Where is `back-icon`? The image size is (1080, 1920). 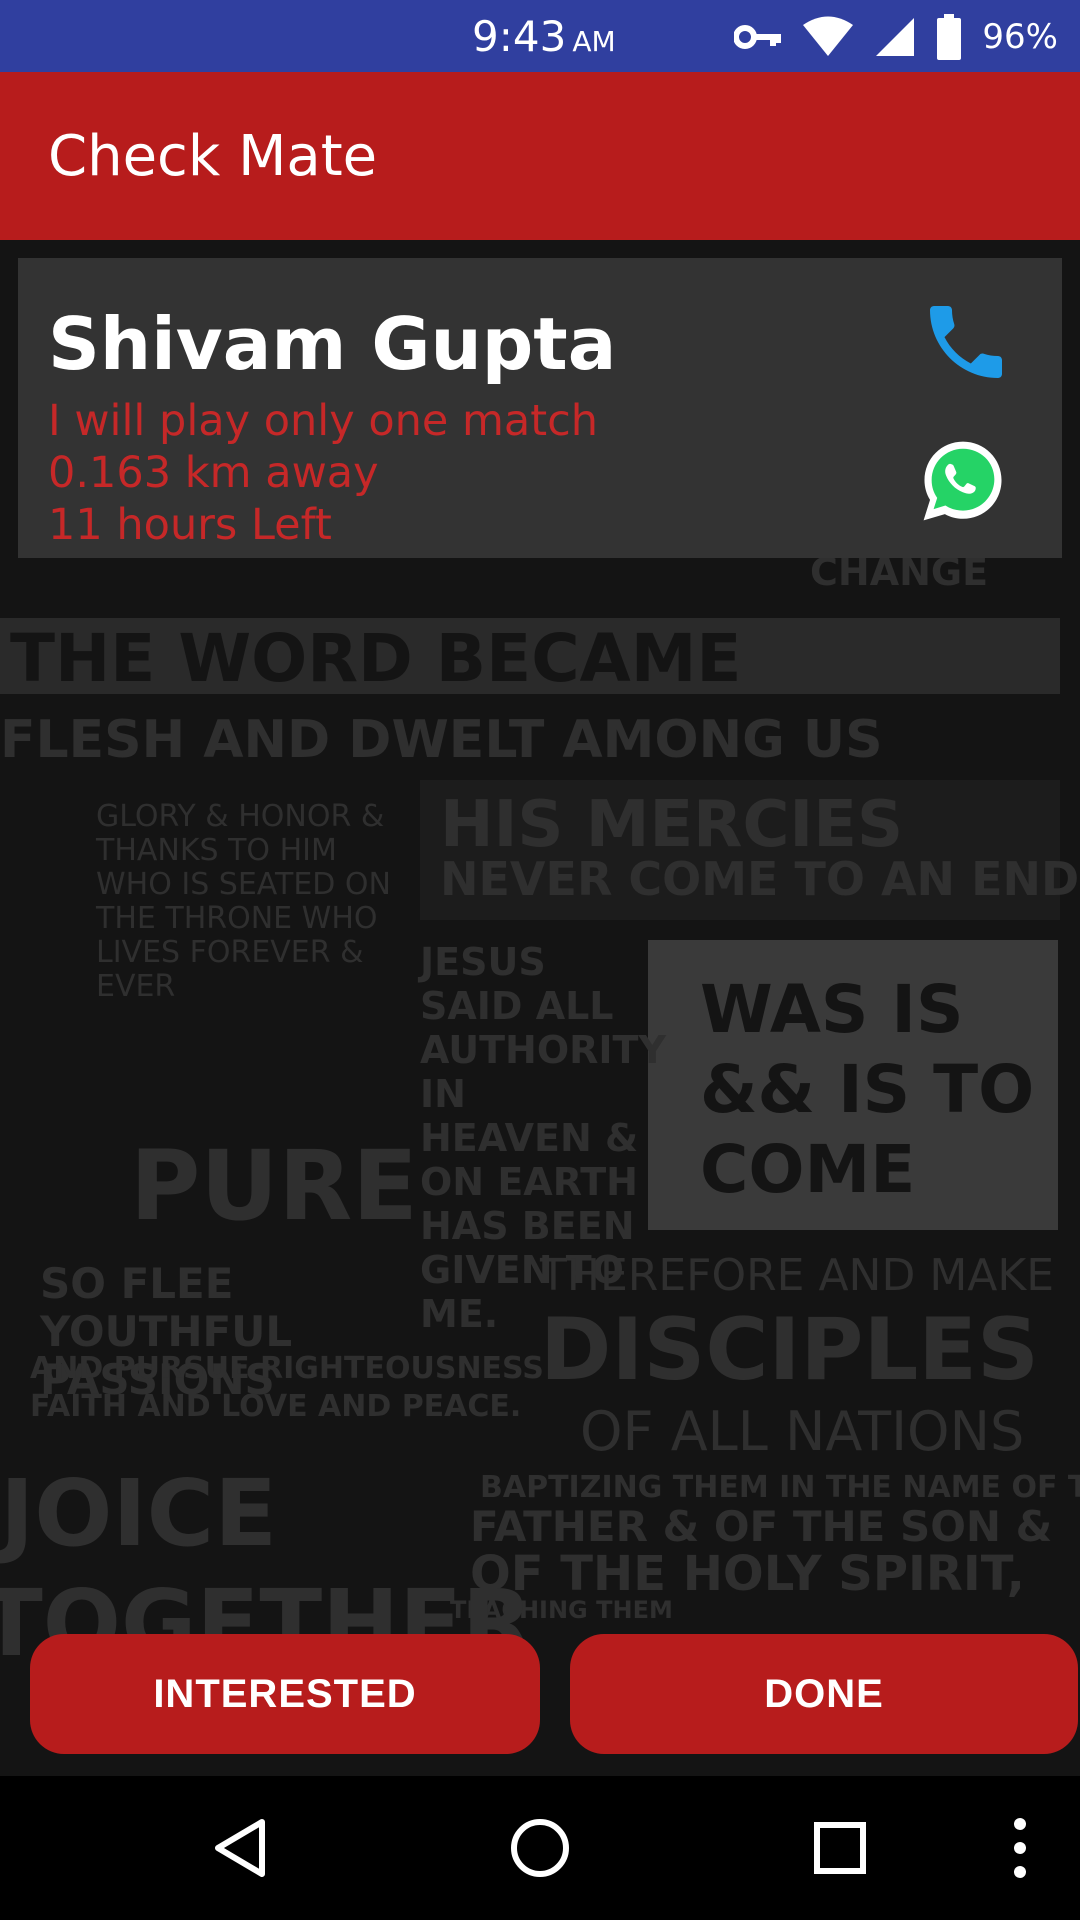 back-icon is located at coordinates (240, 1848).